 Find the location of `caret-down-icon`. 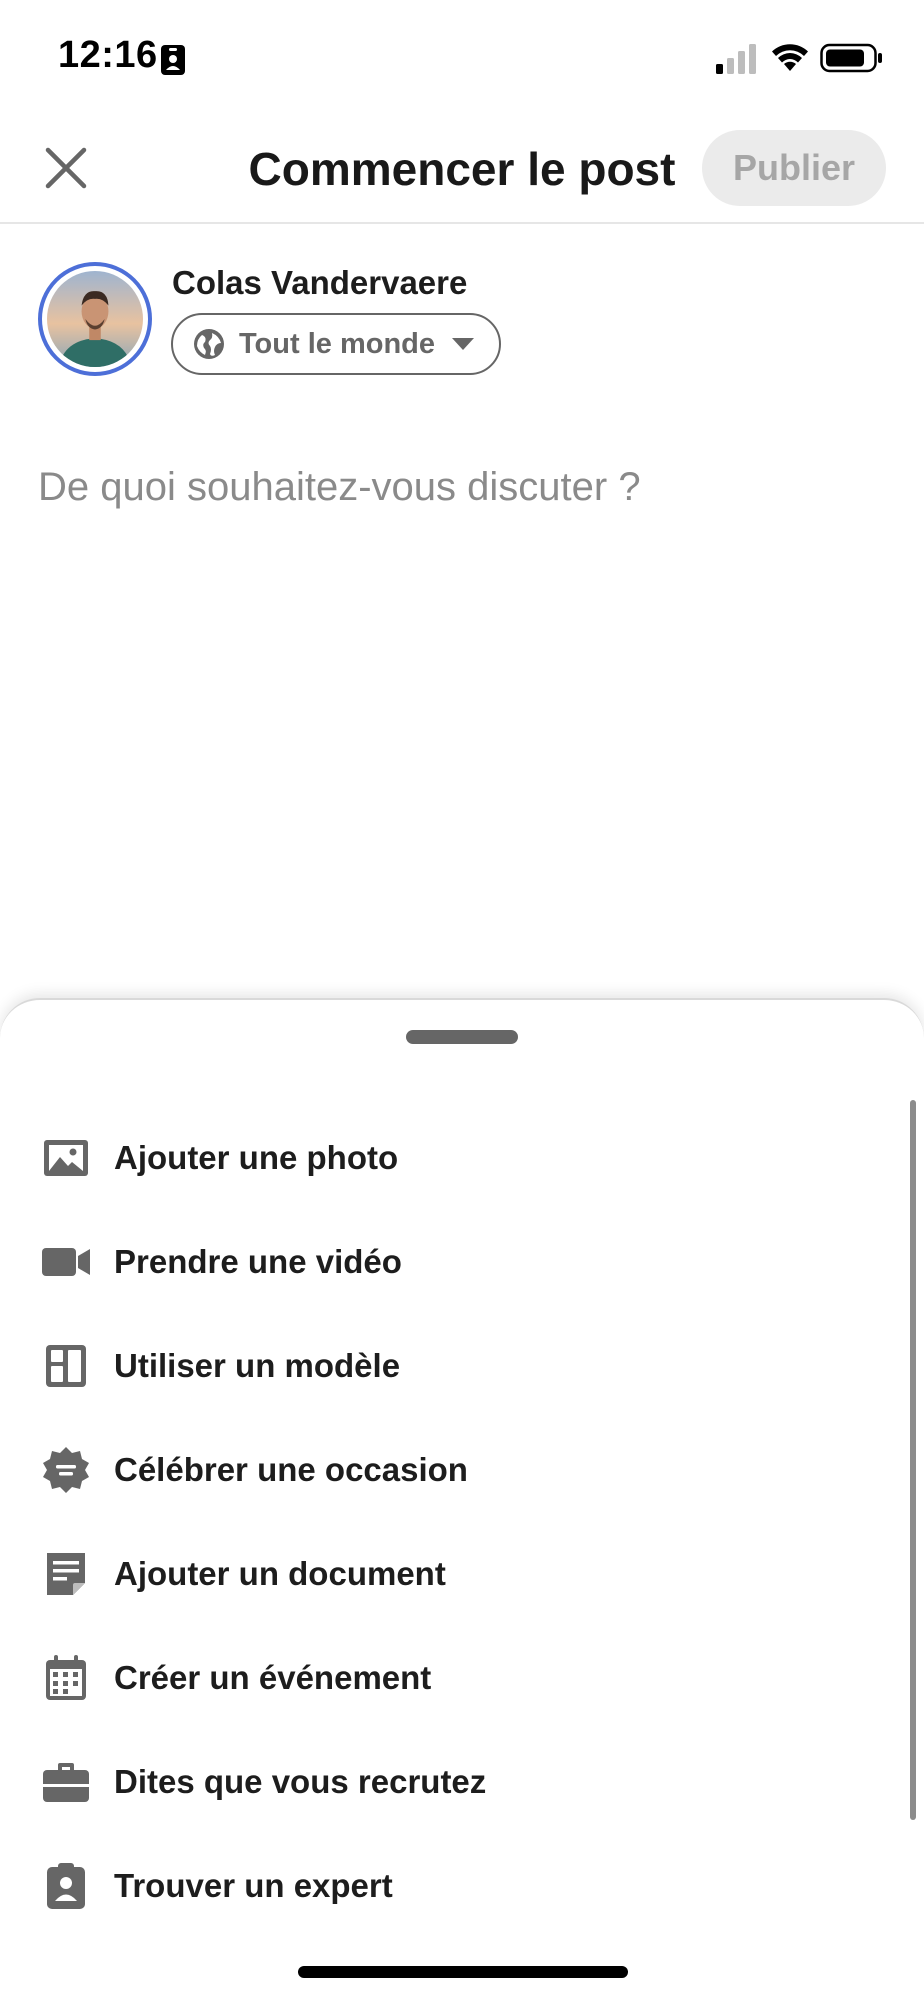

caret-down-icon is located at coordinates (463, 344).